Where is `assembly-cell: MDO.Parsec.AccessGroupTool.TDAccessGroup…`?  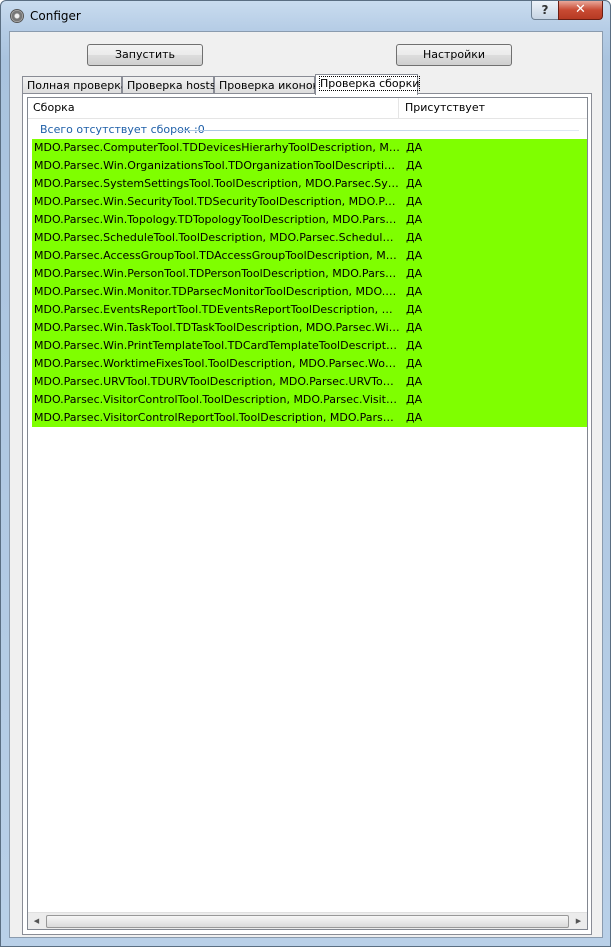 assembly-cell: MDO.Parsec.AccessGroupTool.TDAccessGroup… is located at coordinates (217, 255).